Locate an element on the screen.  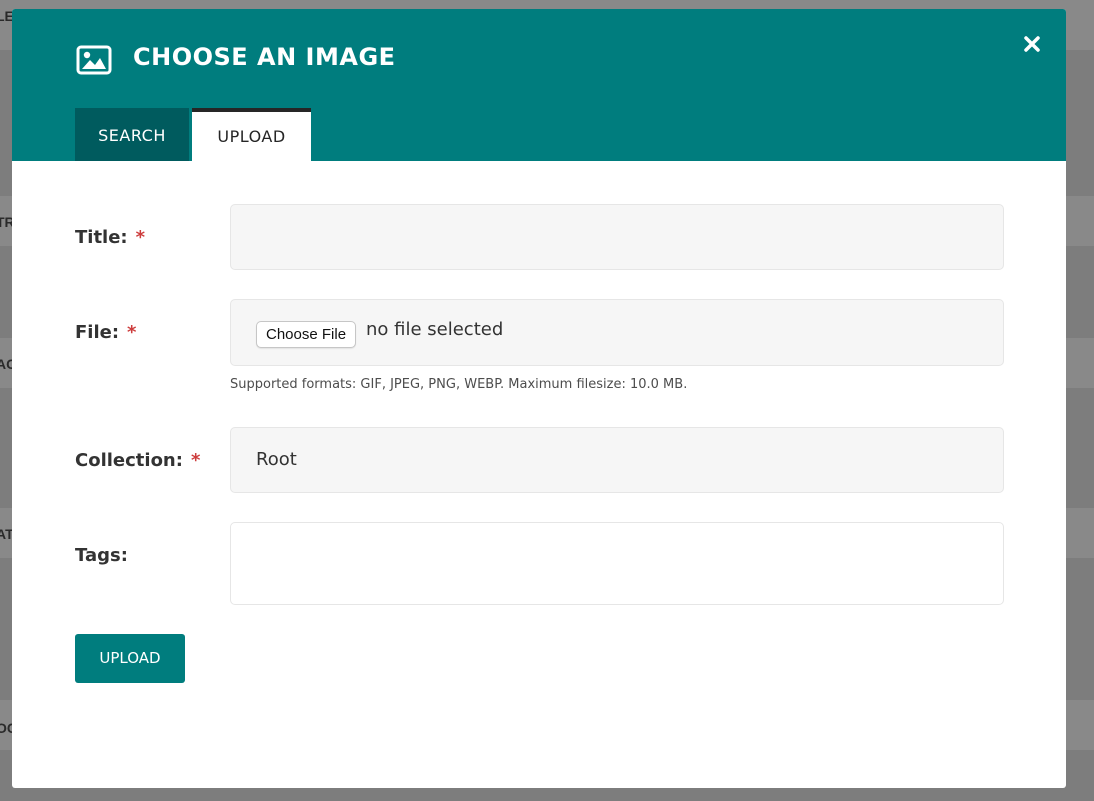
image-icon is located at coordinates (94, 60).